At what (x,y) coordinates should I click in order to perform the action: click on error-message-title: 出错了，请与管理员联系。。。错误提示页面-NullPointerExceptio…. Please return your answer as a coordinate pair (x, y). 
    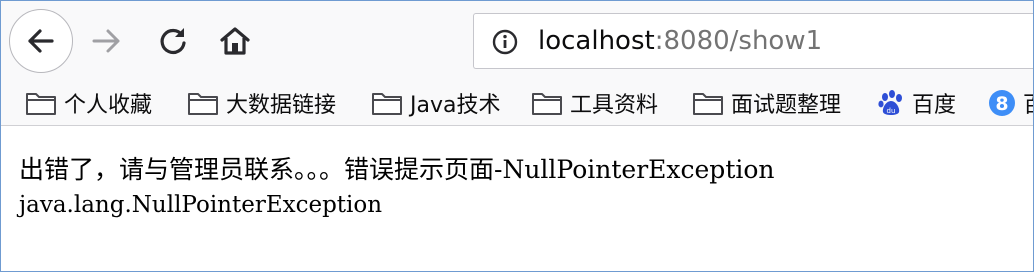
    Looking at the image, I should click on (397, 169).